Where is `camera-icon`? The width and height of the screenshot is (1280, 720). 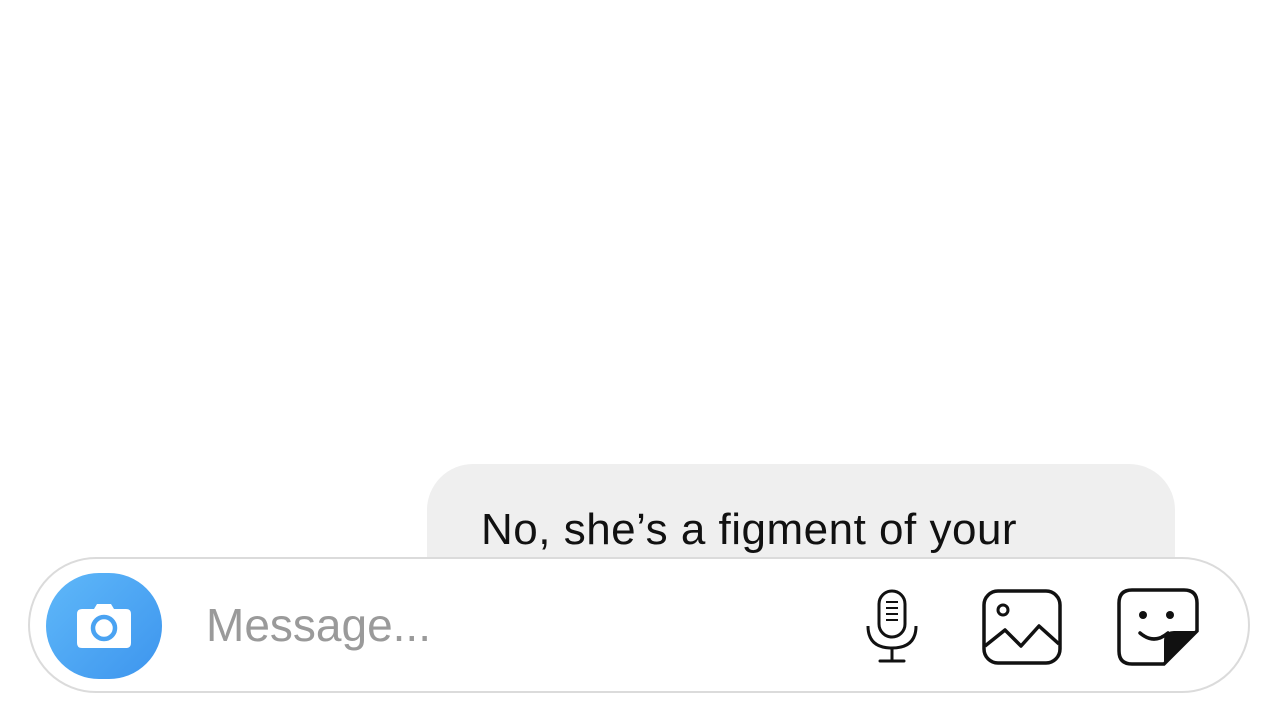
camera-icon is located at coordinates (104, 626).